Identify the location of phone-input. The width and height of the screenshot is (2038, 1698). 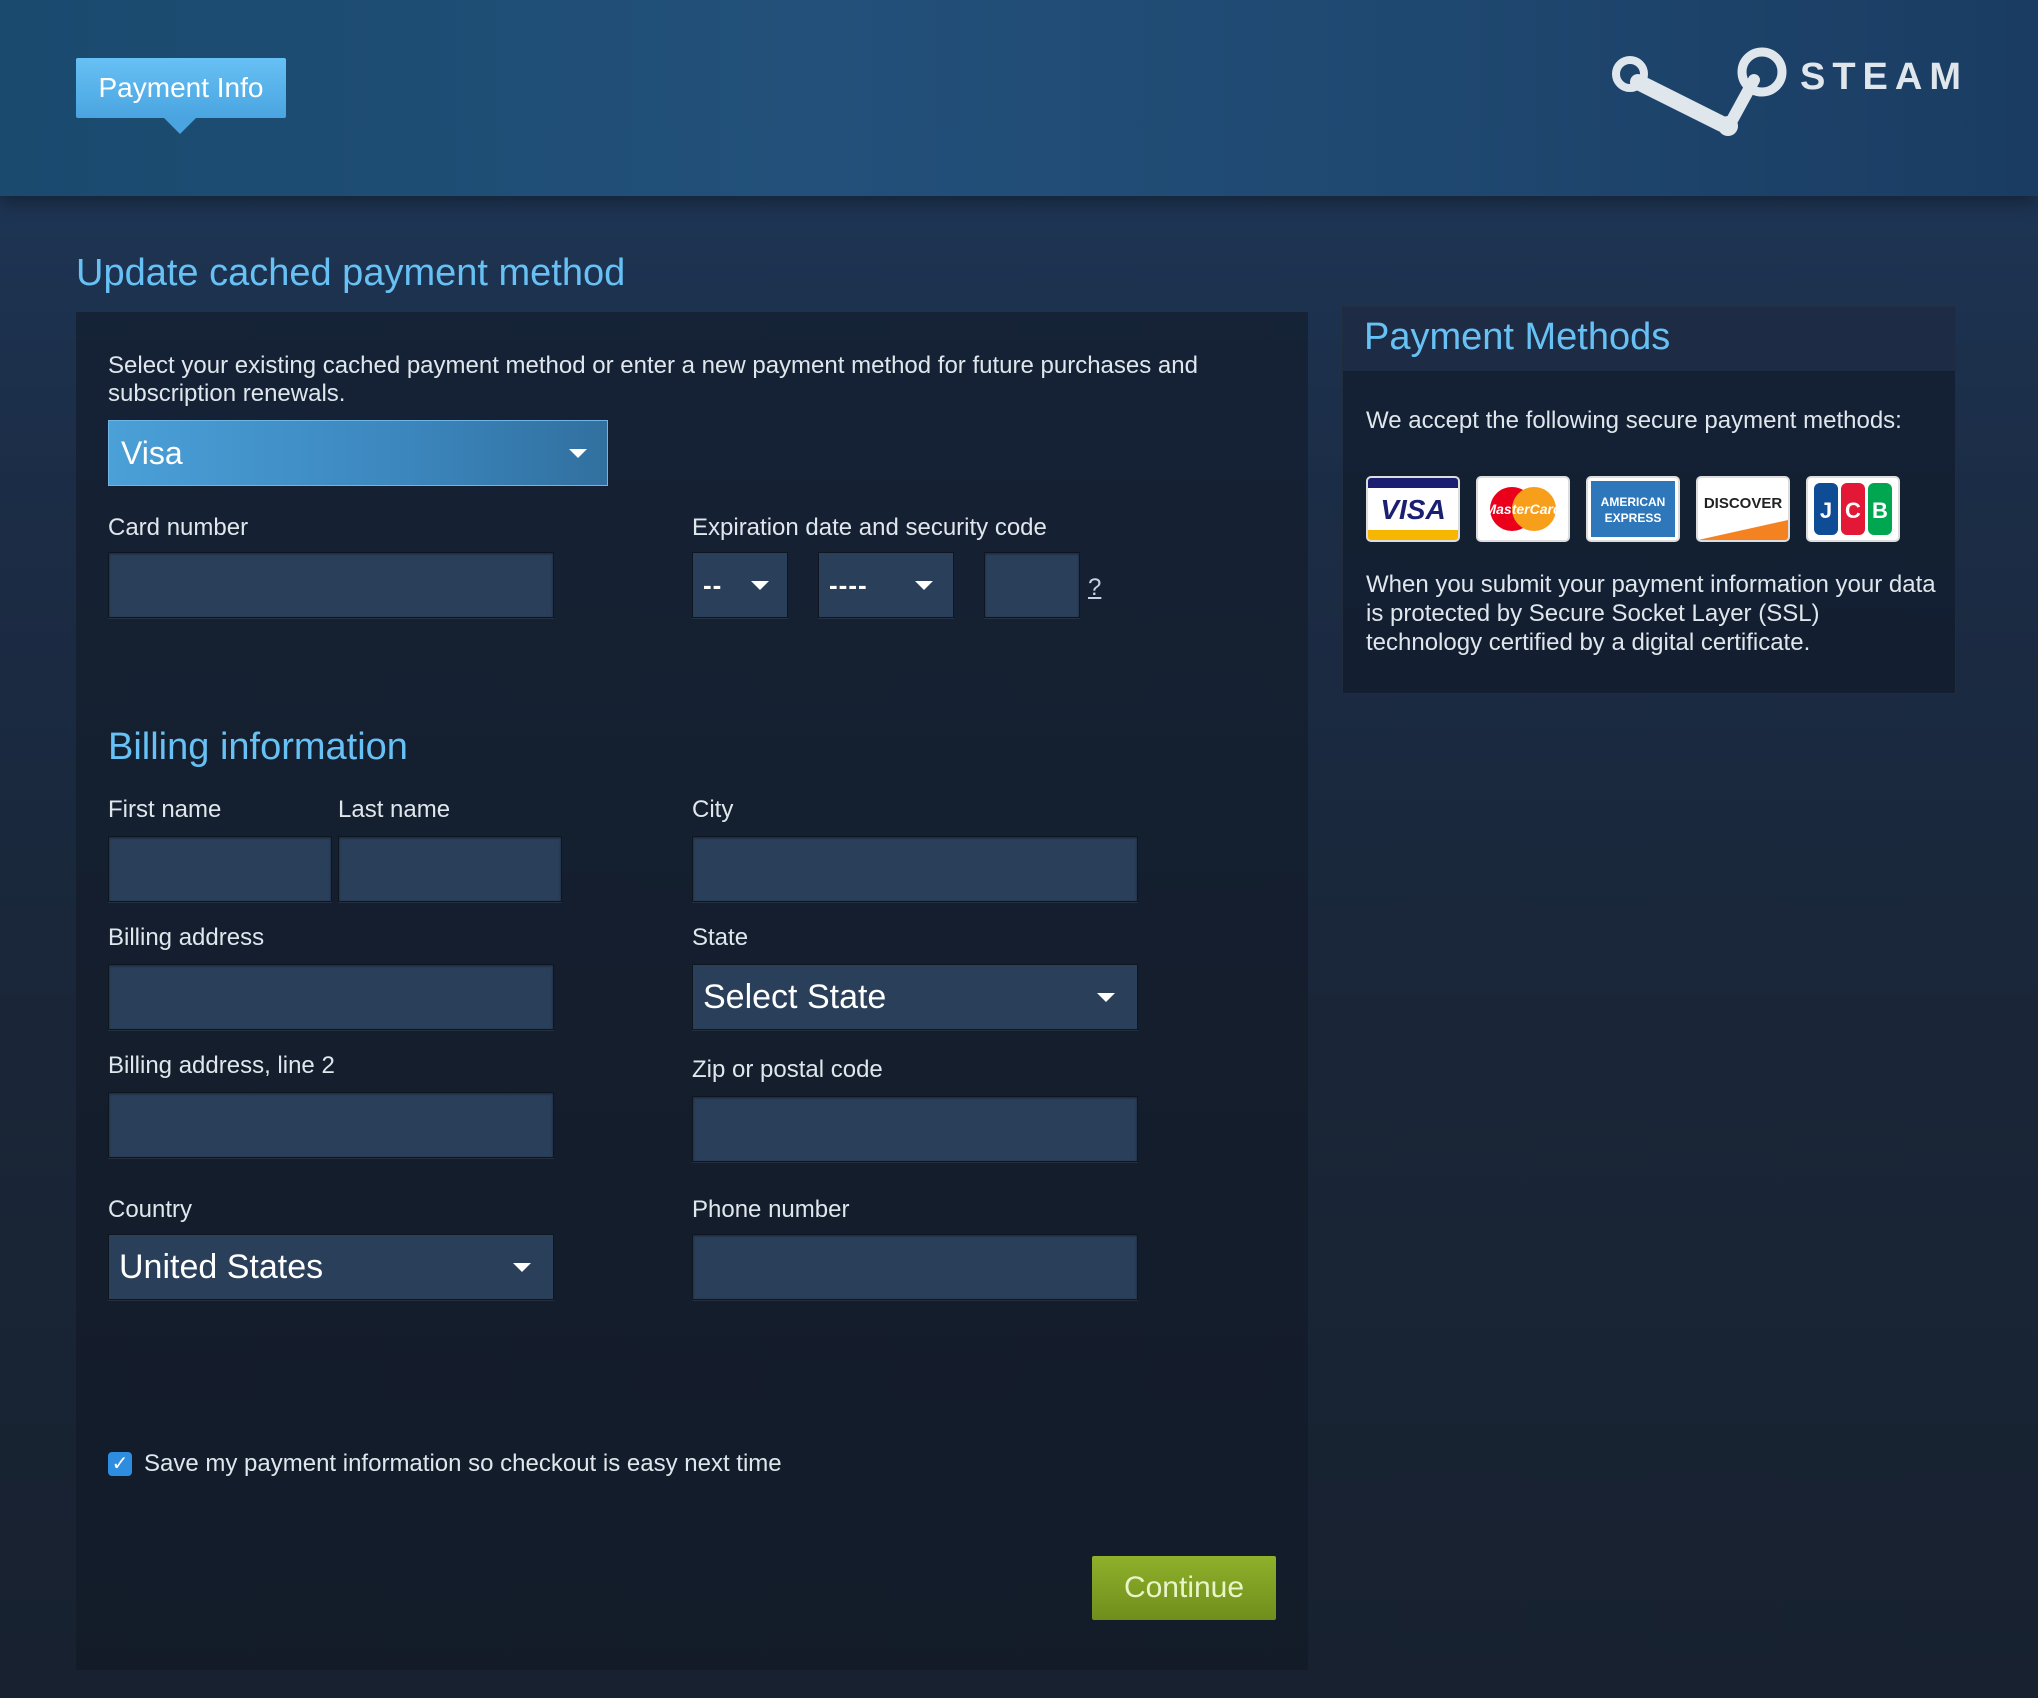
(915, 1267).